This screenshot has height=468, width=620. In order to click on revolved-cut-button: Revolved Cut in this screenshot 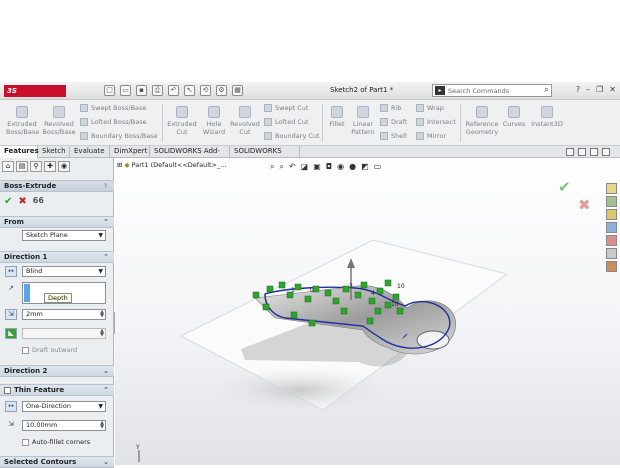, I will do `click(245, 121)`.